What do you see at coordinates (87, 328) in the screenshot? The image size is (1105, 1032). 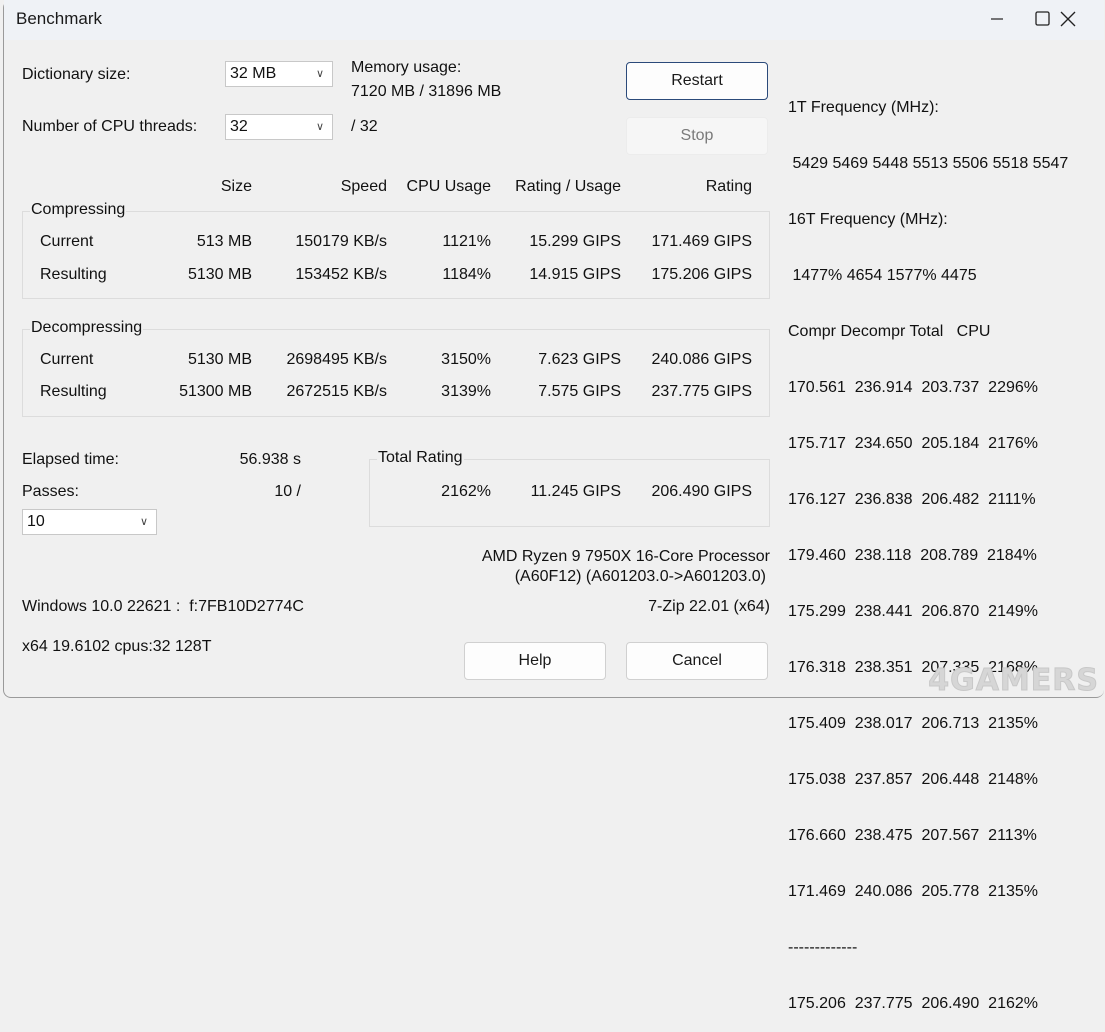 I see `decompressing-title: Decompressing` at bounding box center [87, 328].